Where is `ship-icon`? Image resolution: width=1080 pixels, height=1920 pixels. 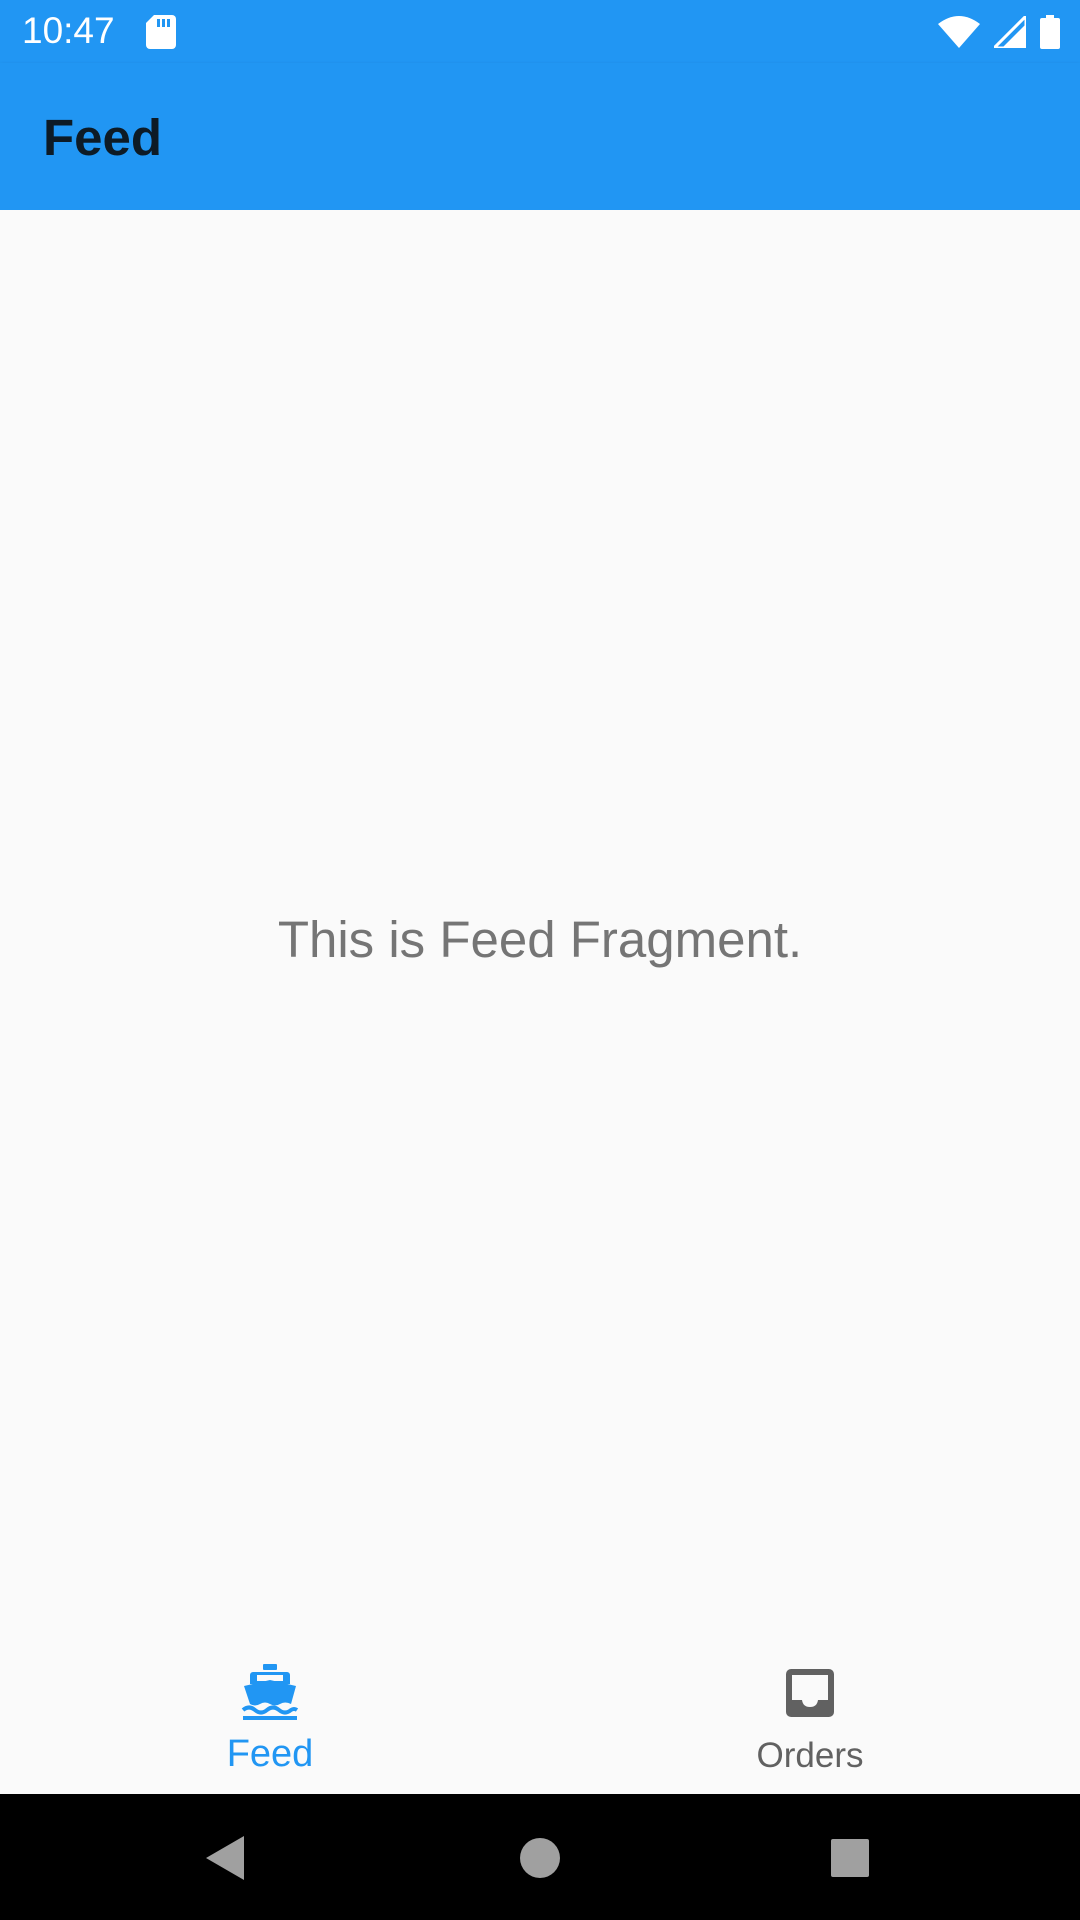
ship-icon is located at coordinates (270, 1692).